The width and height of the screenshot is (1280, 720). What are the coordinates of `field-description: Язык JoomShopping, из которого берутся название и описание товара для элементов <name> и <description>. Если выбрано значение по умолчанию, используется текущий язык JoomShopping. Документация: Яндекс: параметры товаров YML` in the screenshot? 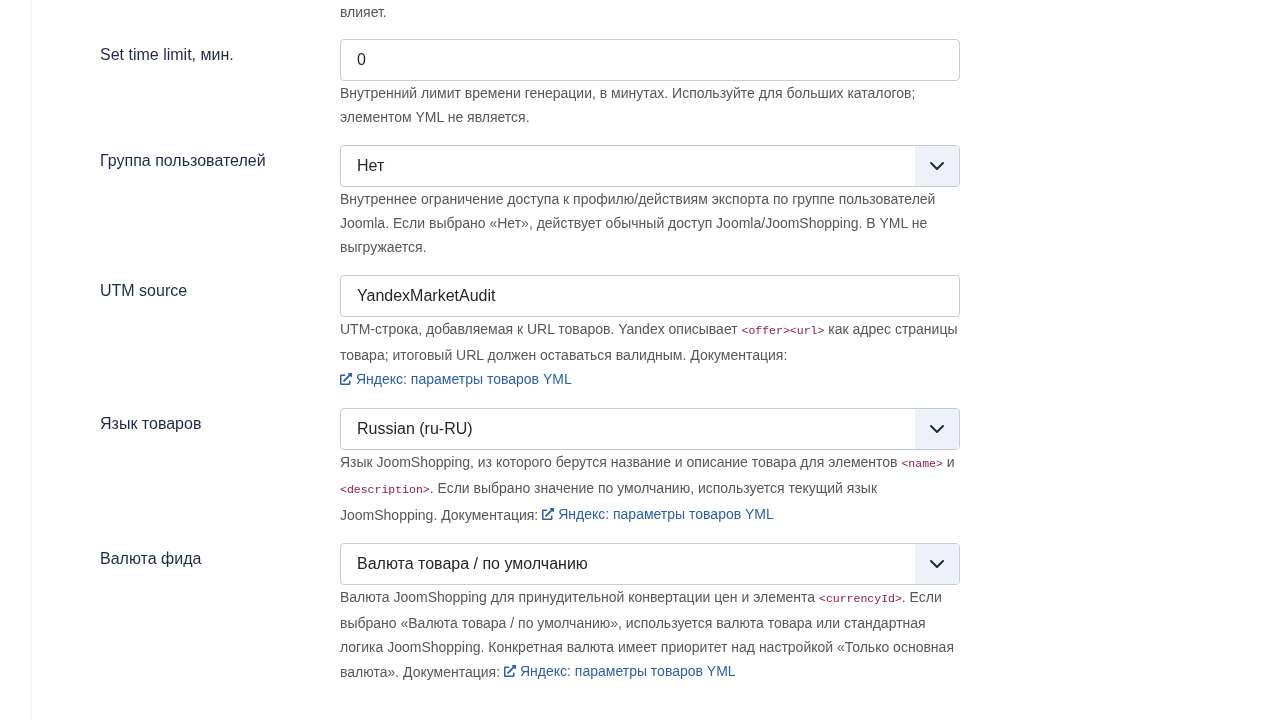 It's located at (650, 488).